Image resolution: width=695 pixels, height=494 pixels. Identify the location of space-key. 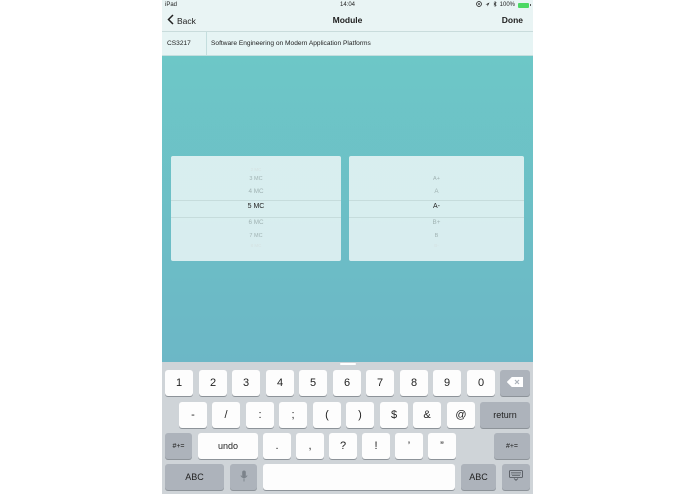
(359, 477).